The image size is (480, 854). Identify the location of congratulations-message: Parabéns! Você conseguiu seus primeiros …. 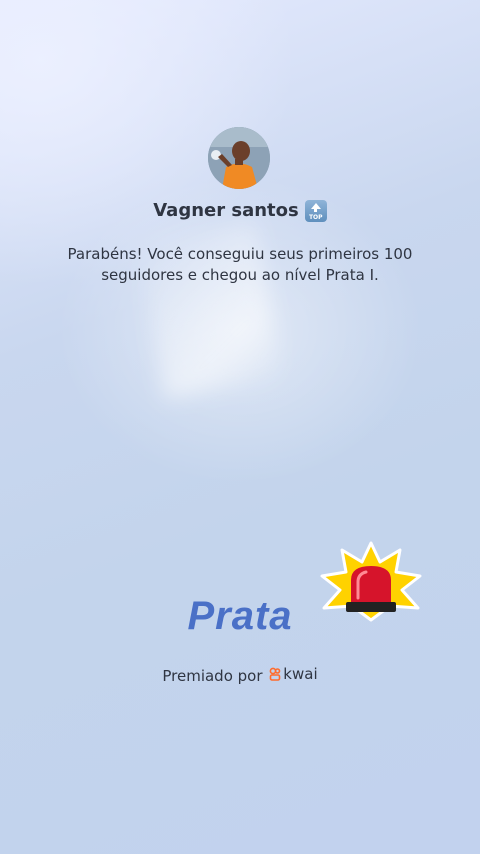
(240, 264).